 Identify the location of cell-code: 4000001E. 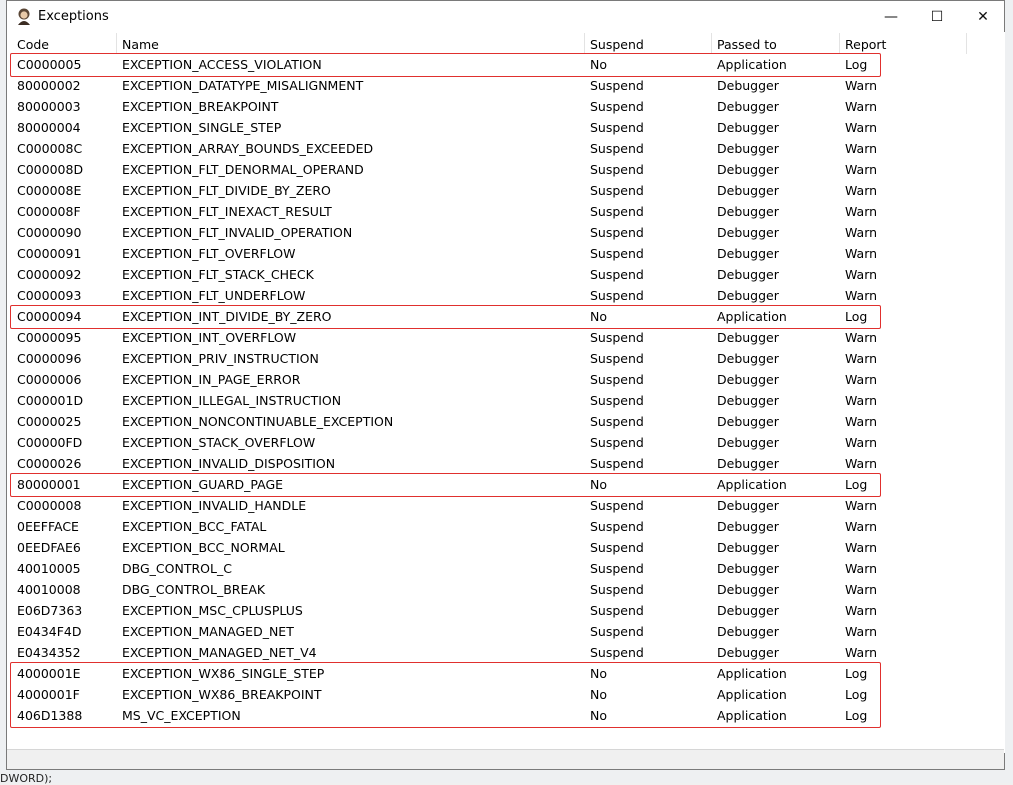
(49, 673).